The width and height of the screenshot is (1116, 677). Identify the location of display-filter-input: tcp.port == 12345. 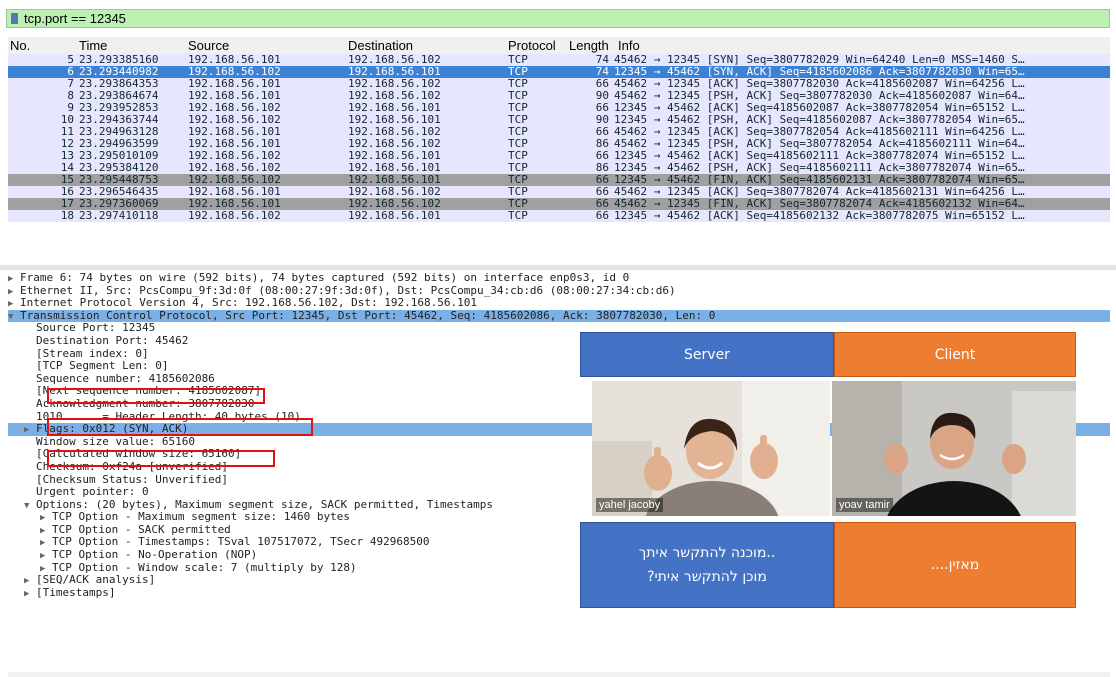
(558, 18).